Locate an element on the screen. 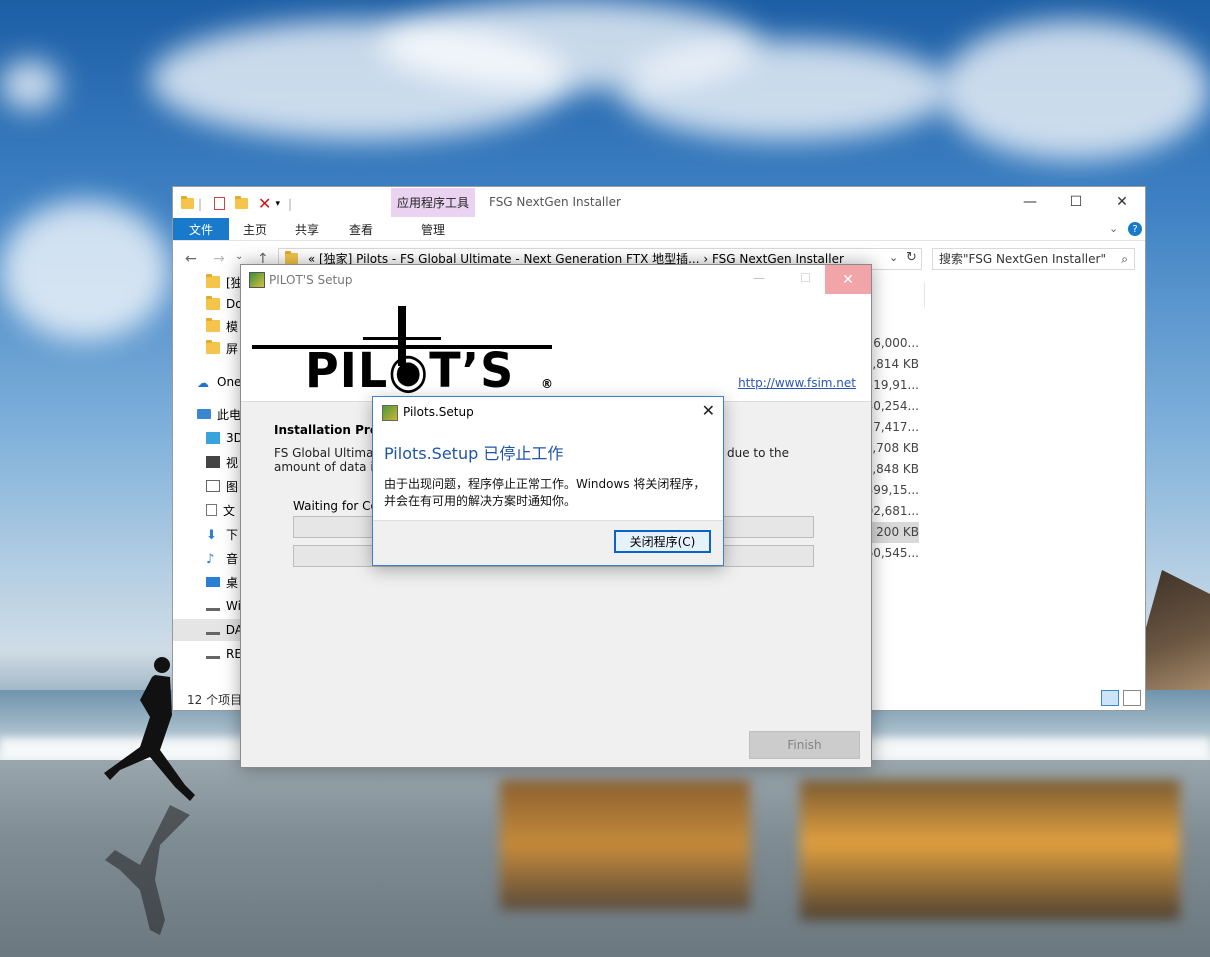 The width and height of the screenshot is (1210, 957). context-tab-header: 应用程序工具 is located at coordinates (433, 202).